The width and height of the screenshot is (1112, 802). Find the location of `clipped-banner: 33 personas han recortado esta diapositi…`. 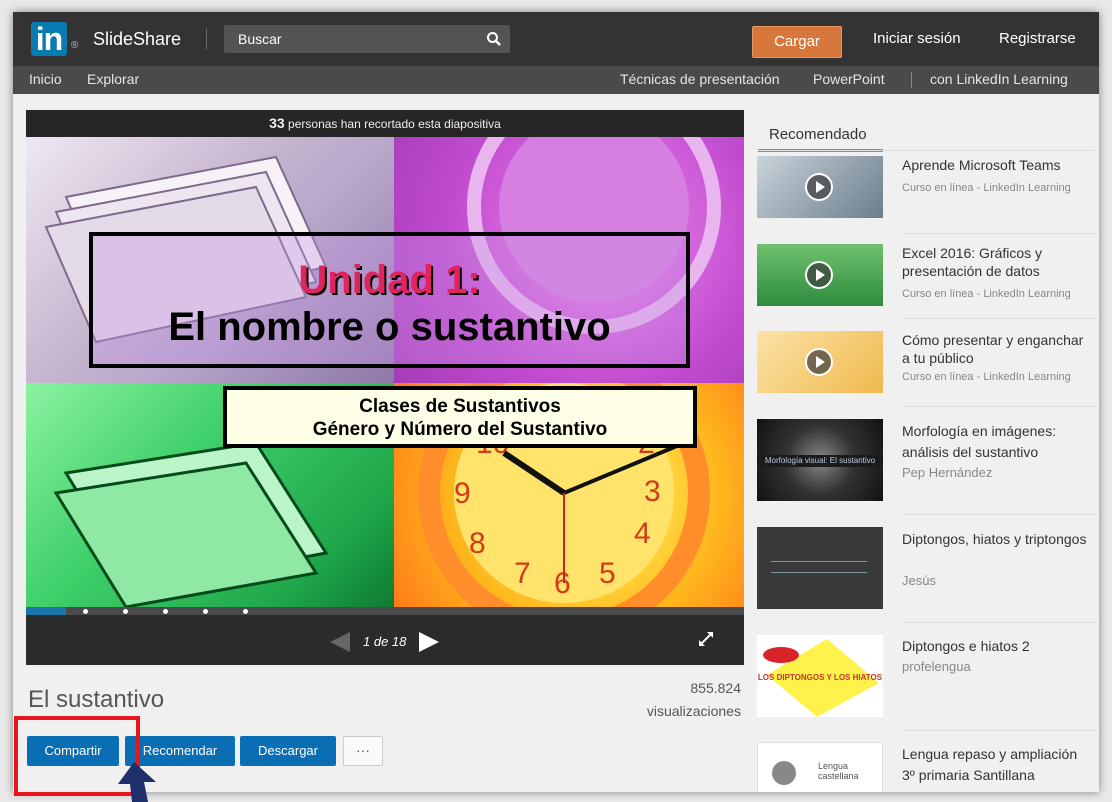

clipped-banner: 33 personas han recortado esta diapositi… is located at coordinates (385, 123).